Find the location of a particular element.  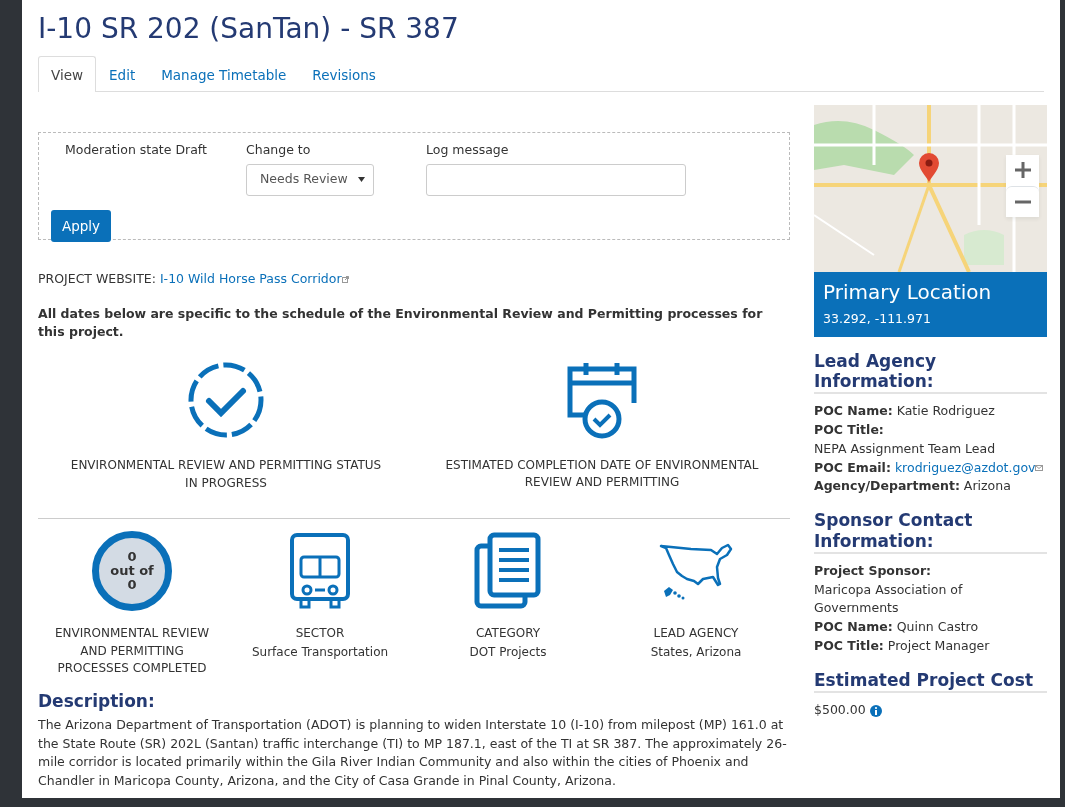

section-heading: Lead Agency Information: is located at coordinates (930, 372).